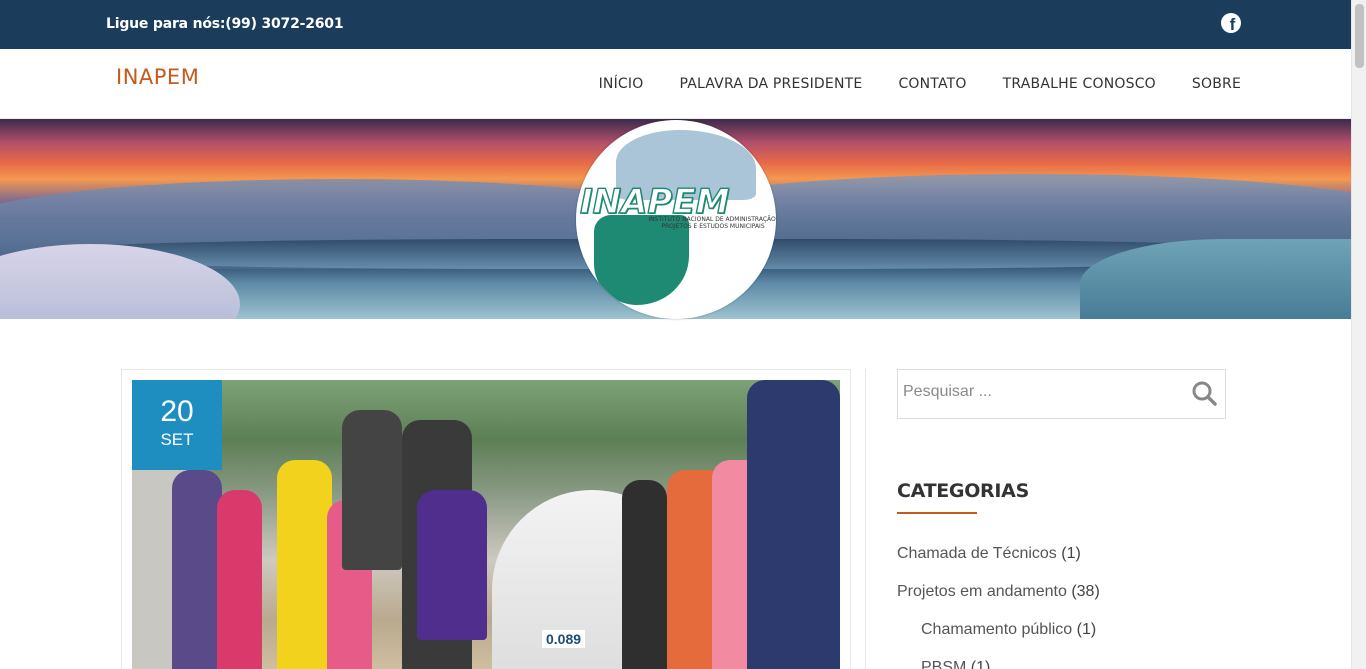 This screenshot has width=1366, height=669. I want to click on category-link-chamamento-publico: Chamamento público, so click(996, 629).